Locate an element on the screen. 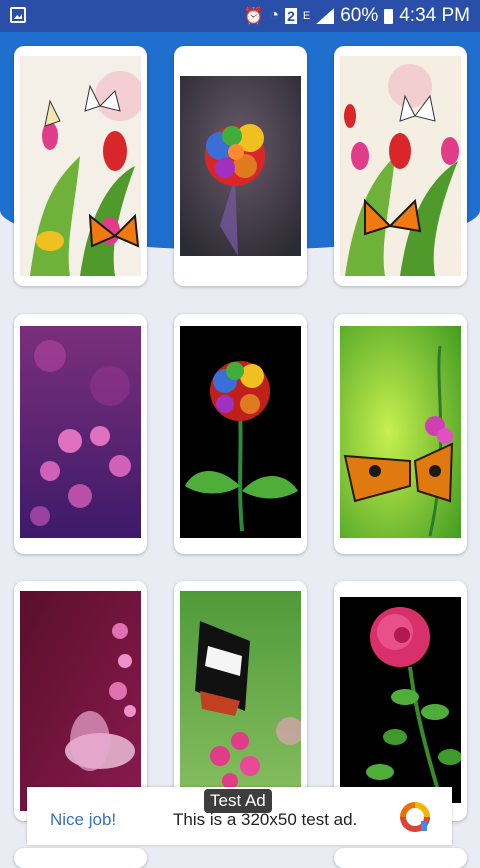 The image size is (480, 868). ad-logo-icon is located at coordinates (415, 817).